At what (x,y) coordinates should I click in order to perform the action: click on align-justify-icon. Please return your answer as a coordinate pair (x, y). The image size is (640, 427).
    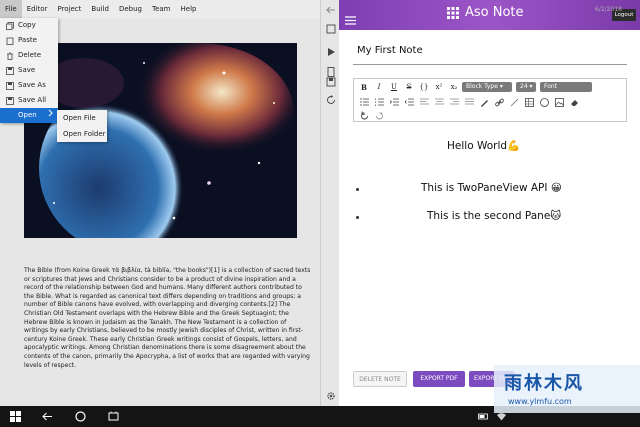
    Looking at the image, I should click on (469, 102).